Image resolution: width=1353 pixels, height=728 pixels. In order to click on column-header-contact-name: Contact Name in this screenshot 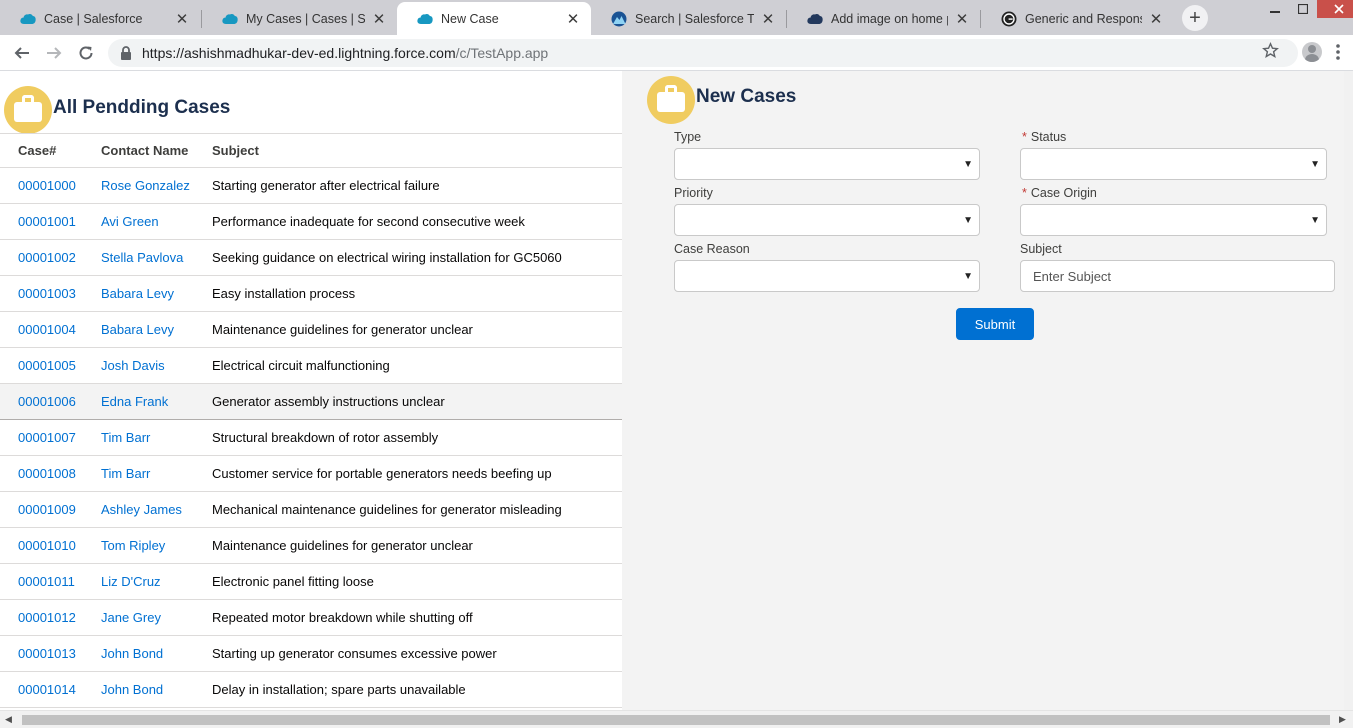, I will do `click(156, 150)`.